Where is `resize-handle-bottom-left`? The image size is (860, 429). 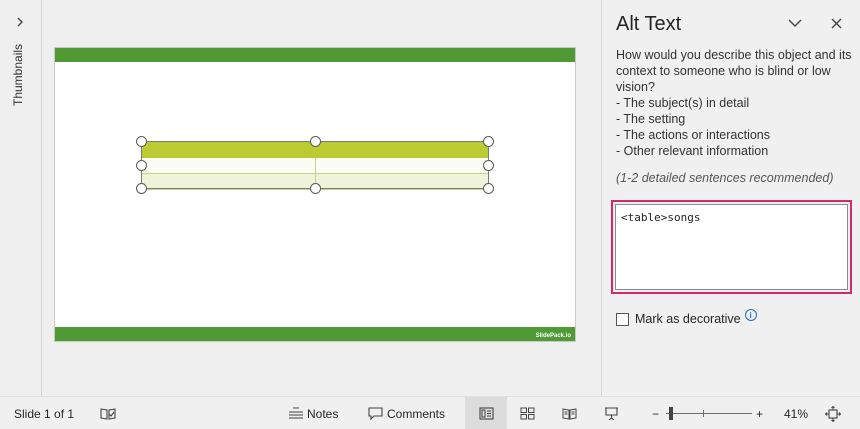
resize-handle-bottom-left is located at coordinates (141, 188).